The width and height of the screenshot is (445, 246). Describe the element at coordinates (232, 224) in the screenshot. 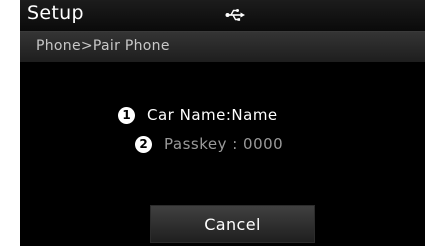

I see `cancel-button: Cancel` at that location.